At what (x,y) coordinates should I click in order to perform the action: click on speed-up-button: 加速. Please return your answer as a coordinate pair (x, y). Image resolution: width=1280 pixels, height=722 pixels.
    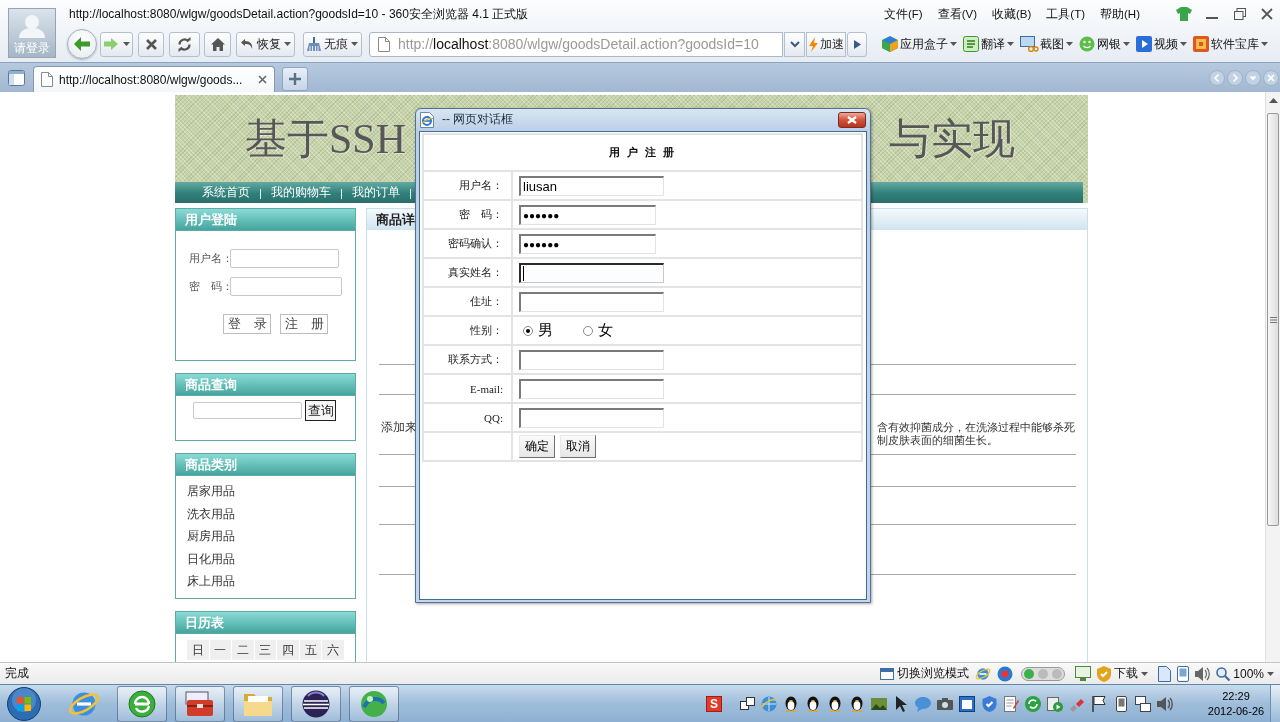
    Looking at the image, I should click on (826, 44).